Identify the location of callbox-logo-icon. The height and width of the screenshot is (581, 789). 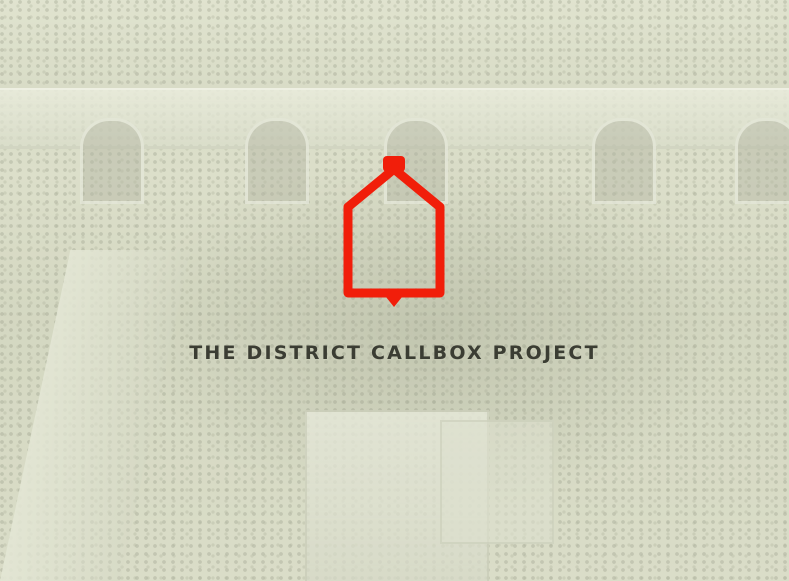
(394, 237).